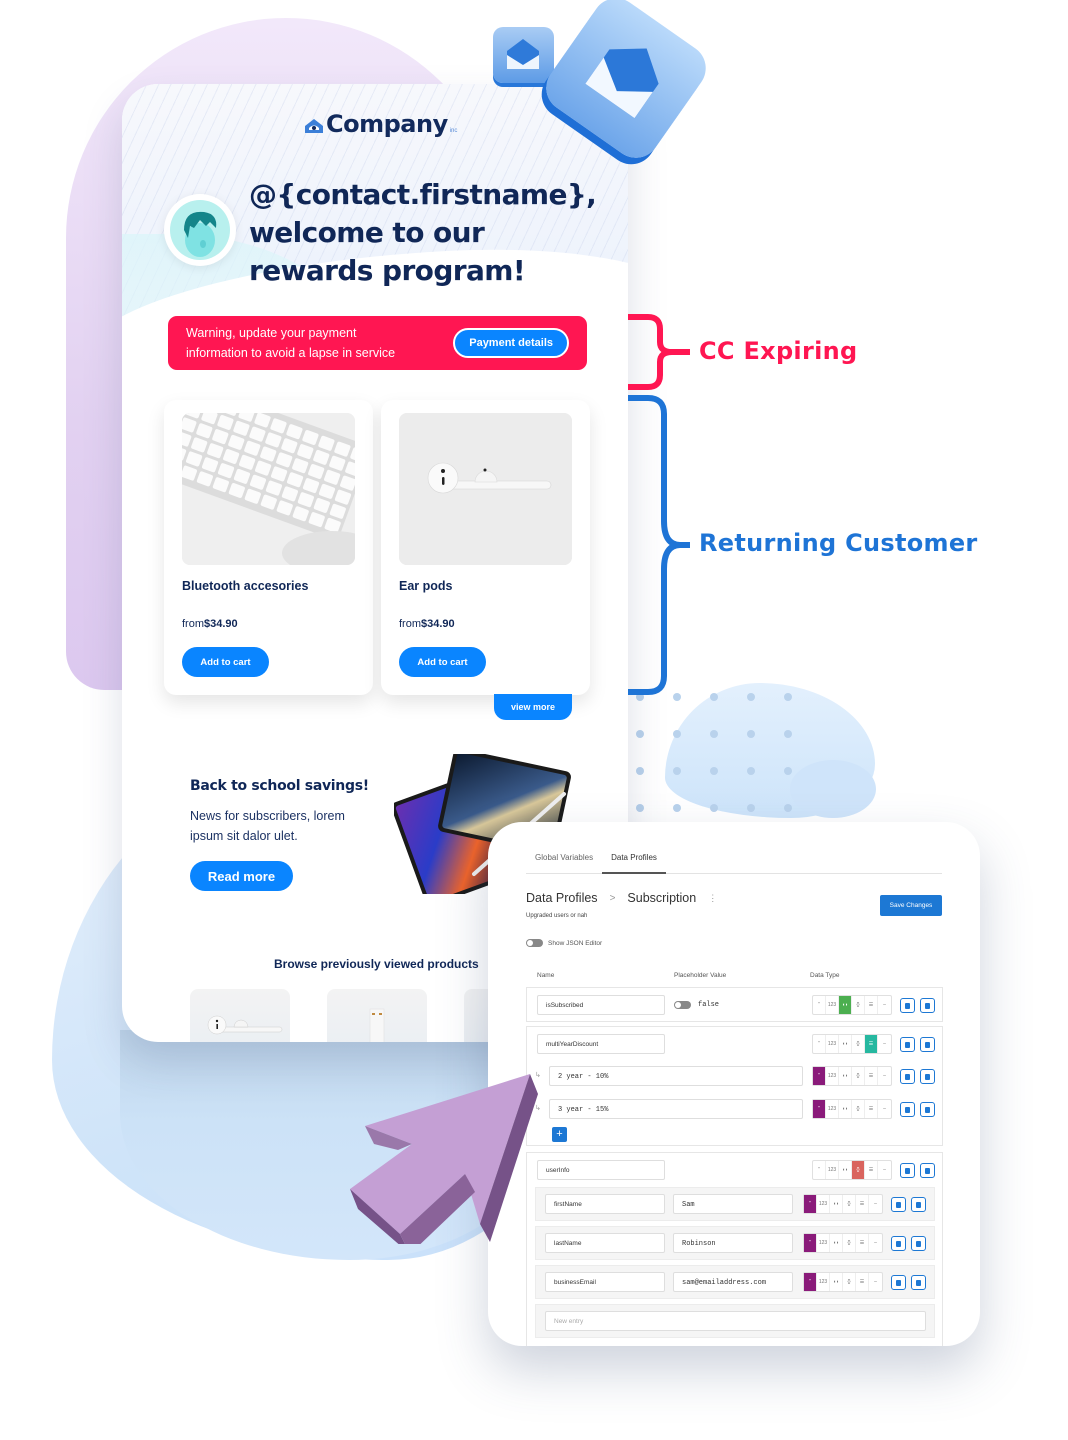 The height and width of the screenshot is (1440, 1068). Describe the element at coordinates (511, 343) in the screenshot. I see `payment-details-button: Payment details` at that location.